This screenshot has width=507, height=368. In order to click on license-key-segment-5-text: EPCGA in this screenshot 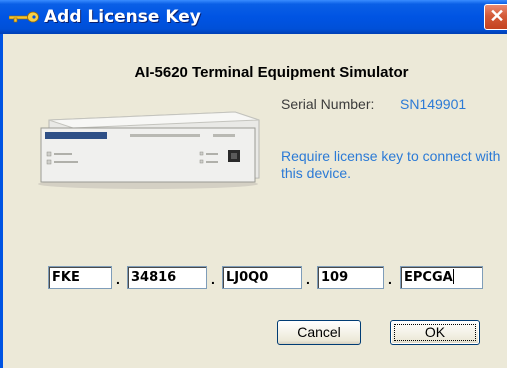, I will do `click(428, 277)`.